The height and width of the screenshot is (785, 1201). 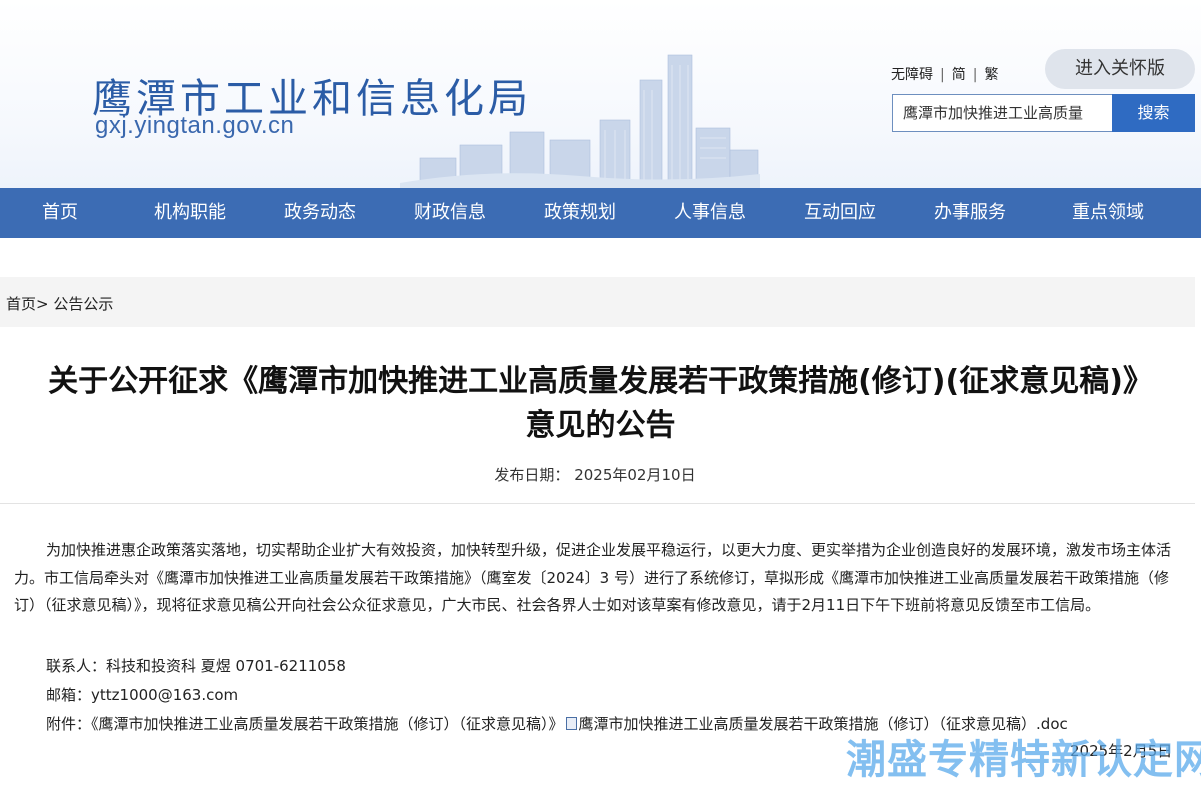 I want to click on publish-date: 发布日期： 2025年02月10日, so click(x=595, y=474).